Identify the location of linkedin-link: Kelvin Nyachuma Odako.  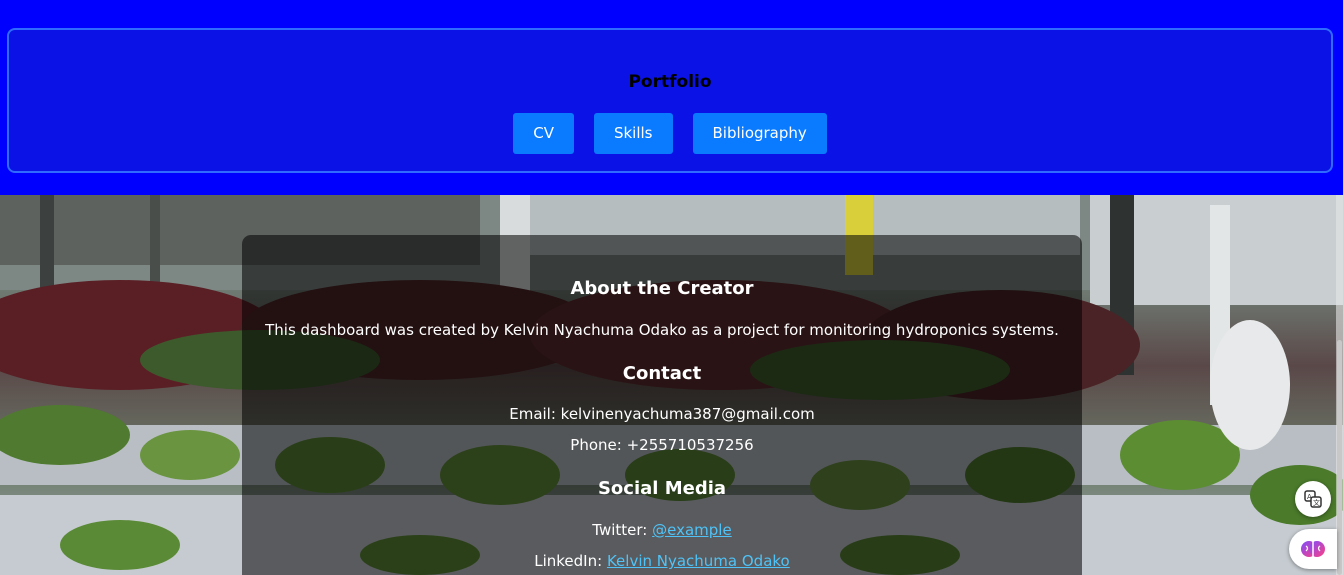
(698, 561).